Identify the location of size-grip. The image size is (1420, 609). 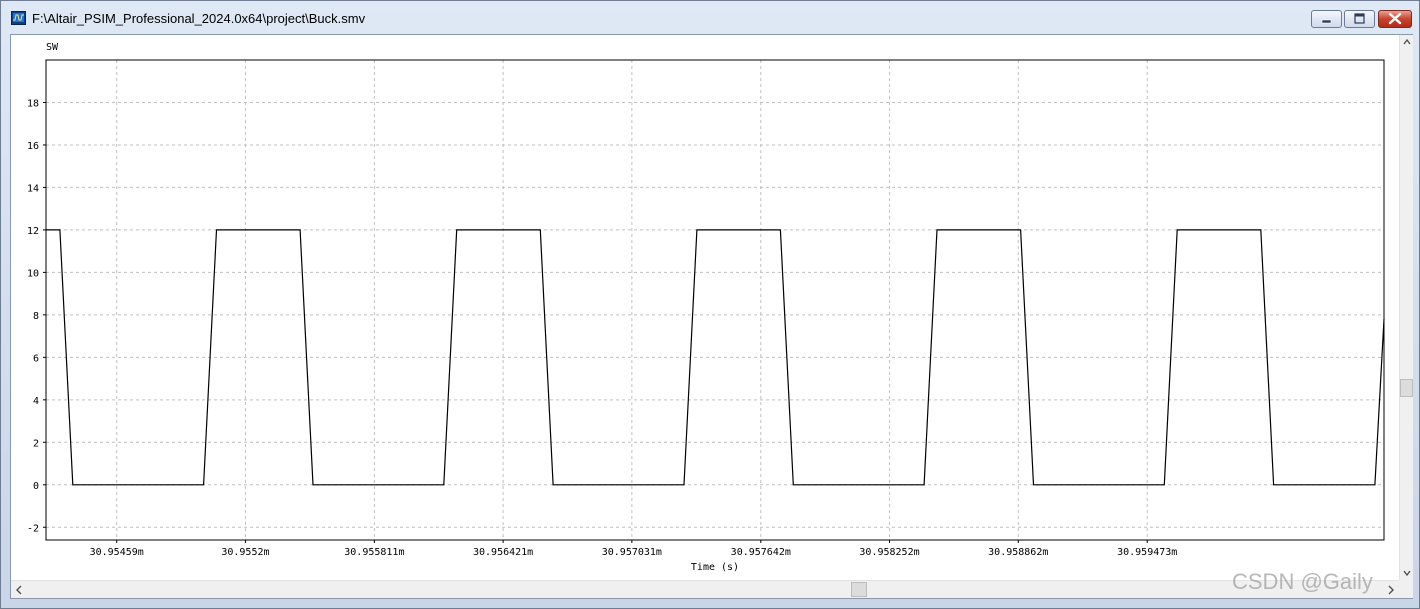
(1406, 589).